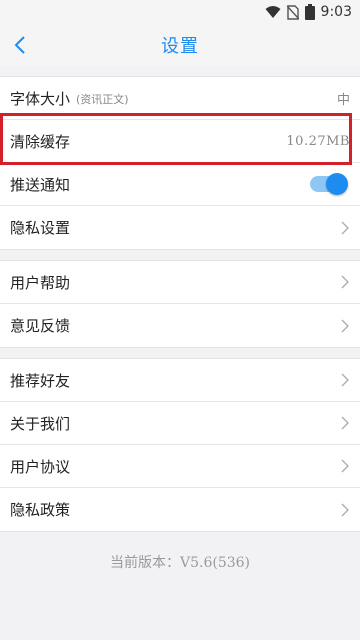 The width and height of the screenshot is (360, 640). Describe the element at coordinates (40, 423) in the screenshot. I see `about-us-label: 关于我们` at that location.